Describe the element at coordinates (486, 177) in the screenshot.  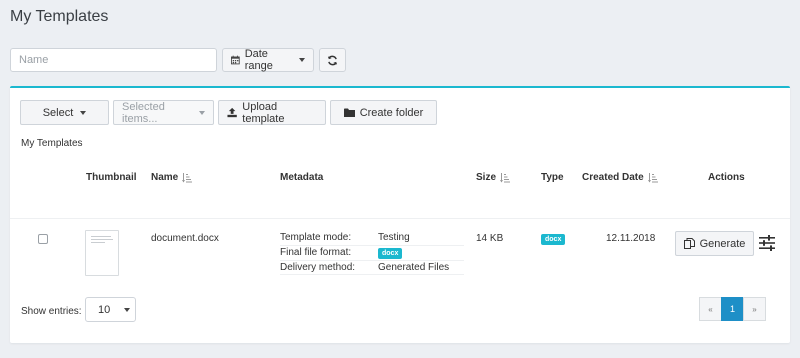
I see `header-size-label: Size` at that location.